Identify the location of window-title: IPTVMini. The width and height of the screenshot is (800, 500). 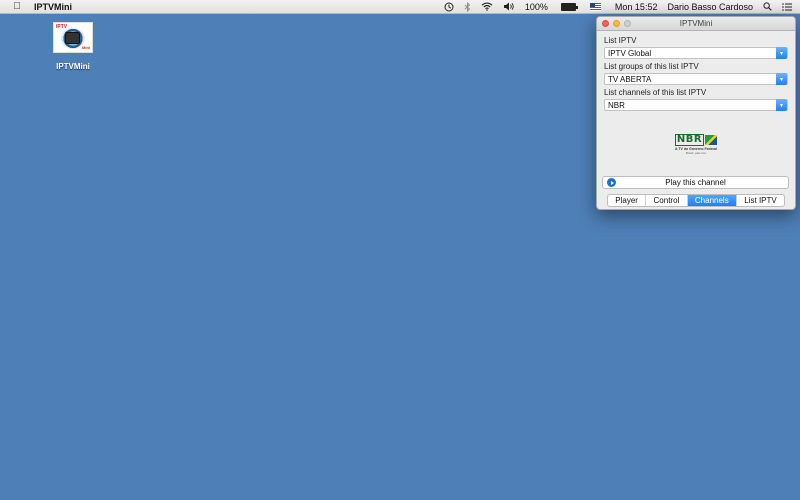
(696, 23).